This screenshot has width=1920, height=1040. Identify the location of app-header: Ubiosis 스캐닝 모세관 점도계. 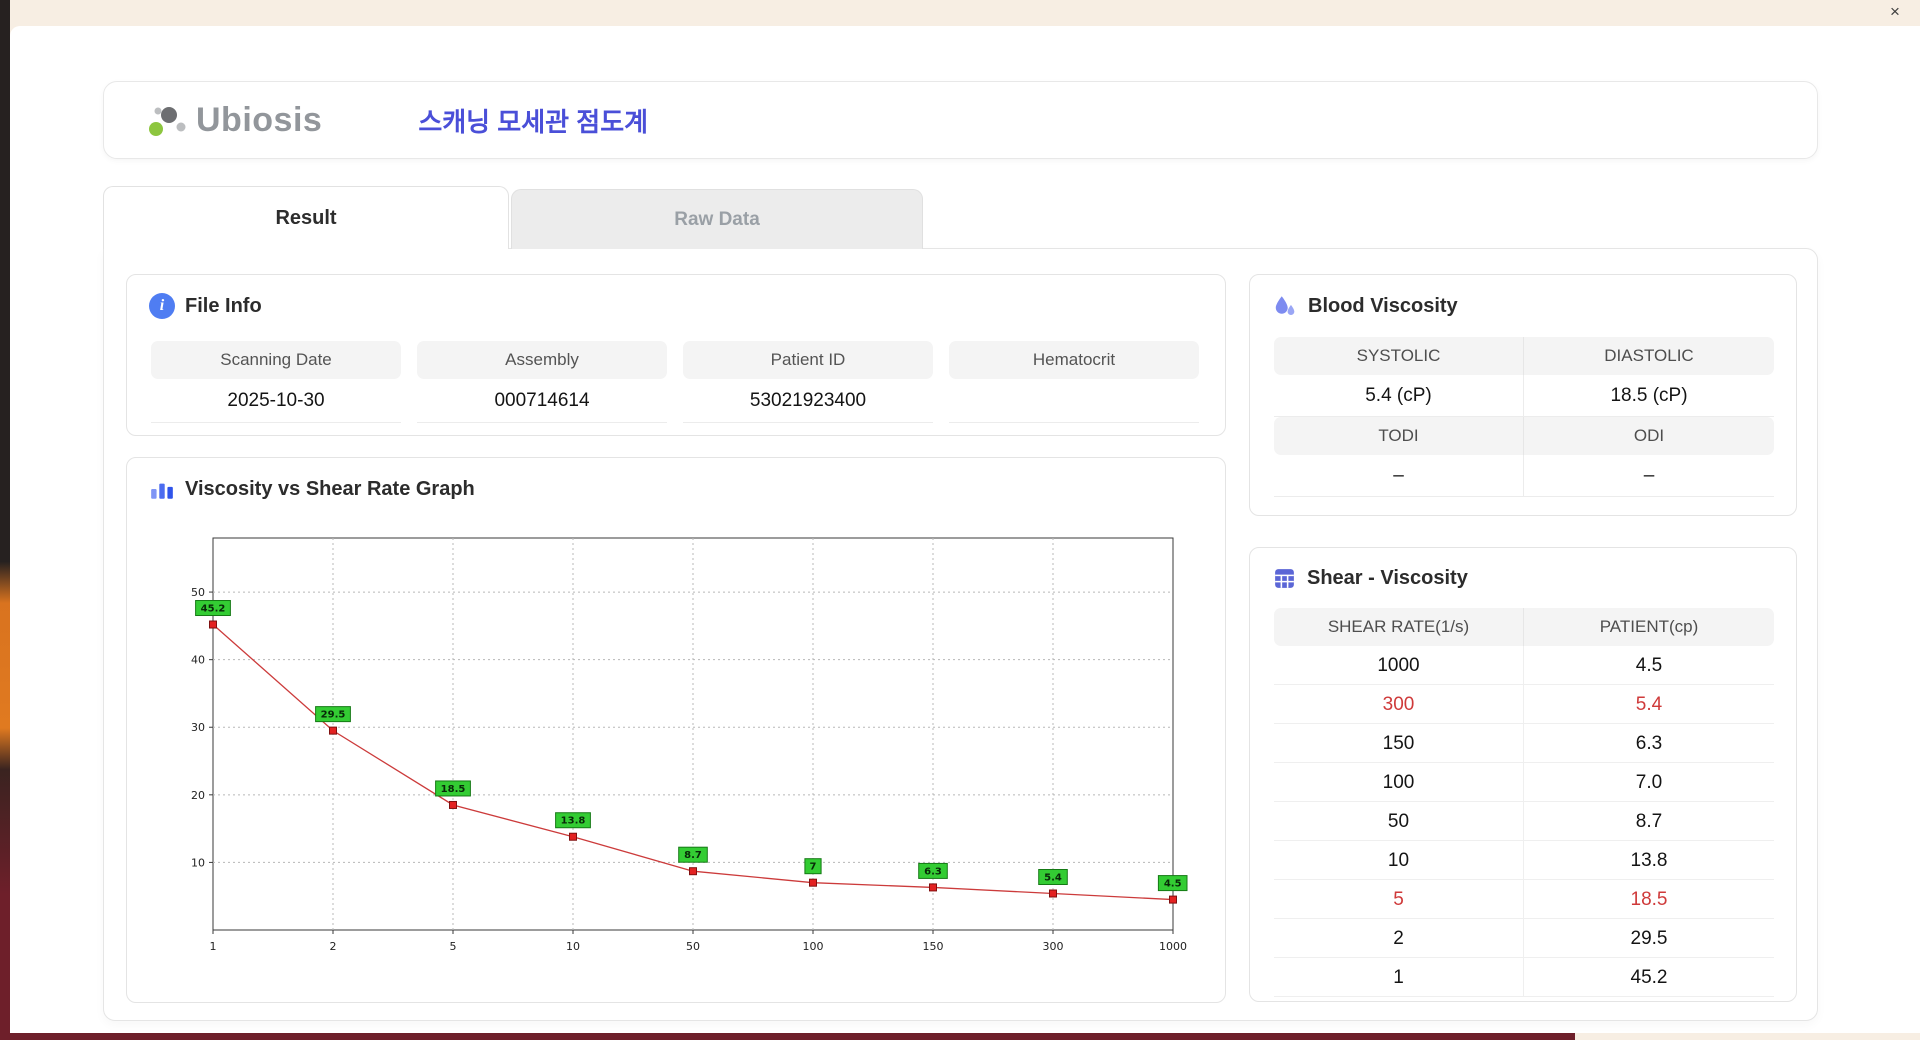
(960, 120).